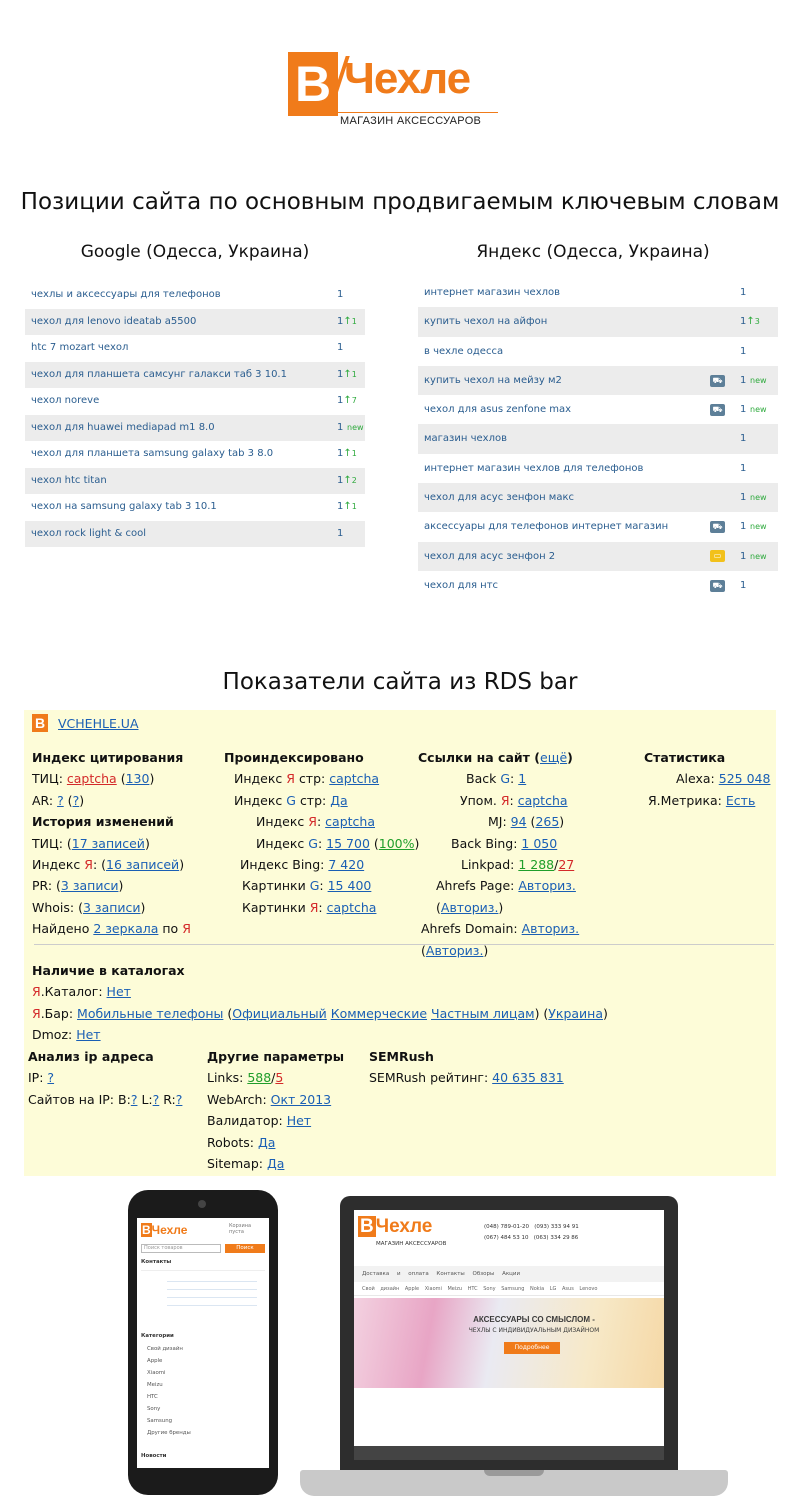 This screenshot has width=800, height=1500. Describe the element at coordinates (598, 498) in the screenshot. I see `yandex-keyword-row: чехол для асус зенфон макс 1 new` at that location.